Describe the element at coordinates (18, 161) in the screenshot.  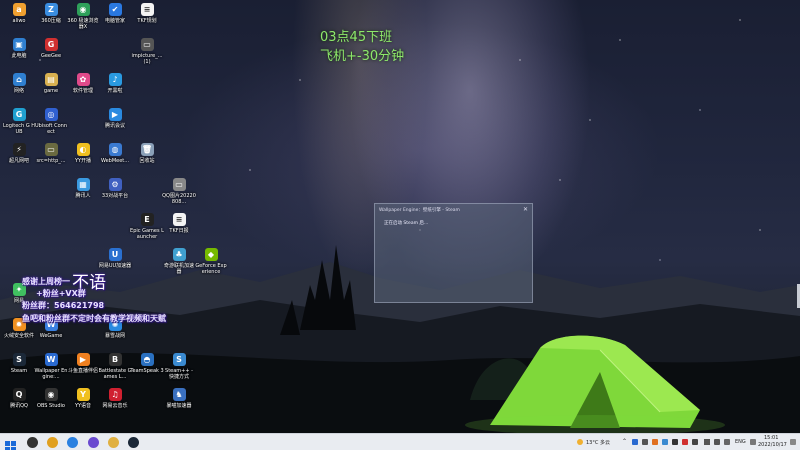
I see `desktop-icon-label: 超凡网吧` at that location.